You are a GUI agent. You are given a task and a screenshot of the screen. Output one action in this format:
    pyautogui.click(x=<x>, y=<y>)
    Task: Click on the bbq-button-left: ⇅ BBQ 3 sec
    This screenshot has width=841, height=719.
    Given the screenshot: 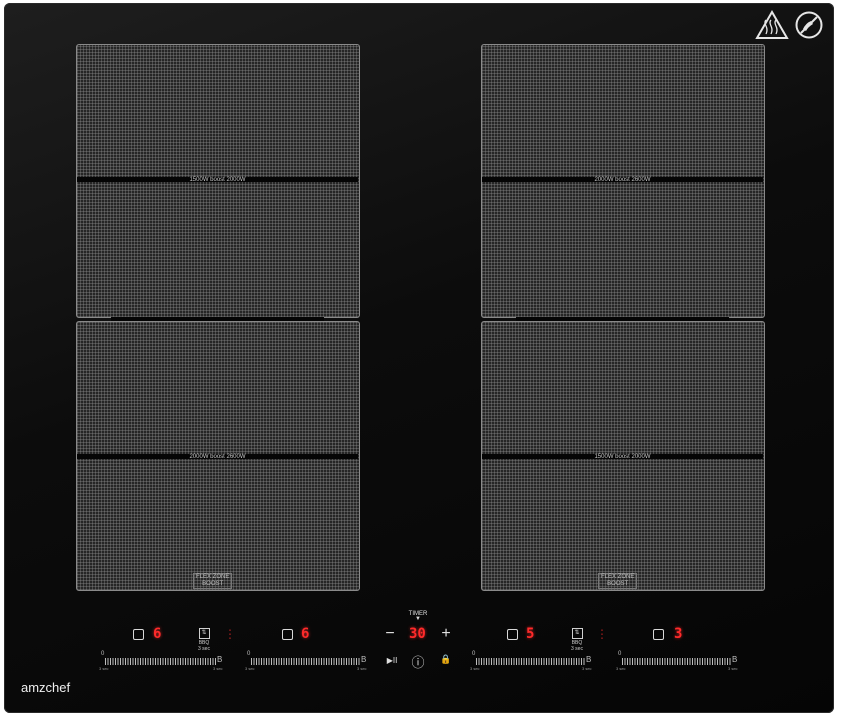 What is the action you would take?
    pyautogui.click(x=204, y=640)
    